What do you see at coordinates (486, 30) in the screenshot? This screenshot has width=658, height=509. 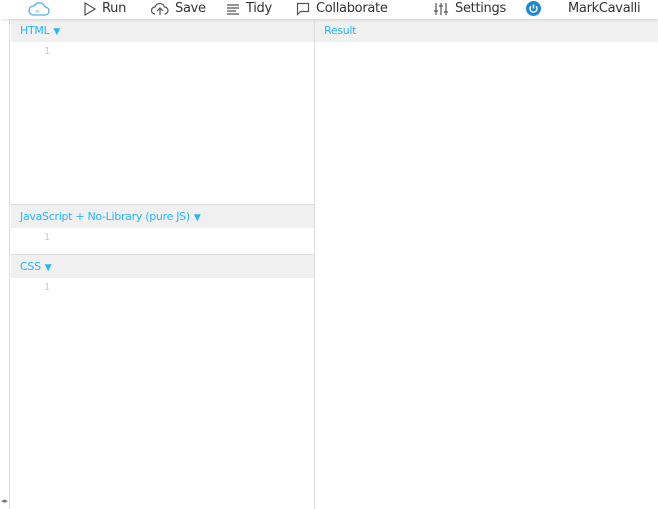 I see `result-panel-header: Result` at bounding box center [486, 30].